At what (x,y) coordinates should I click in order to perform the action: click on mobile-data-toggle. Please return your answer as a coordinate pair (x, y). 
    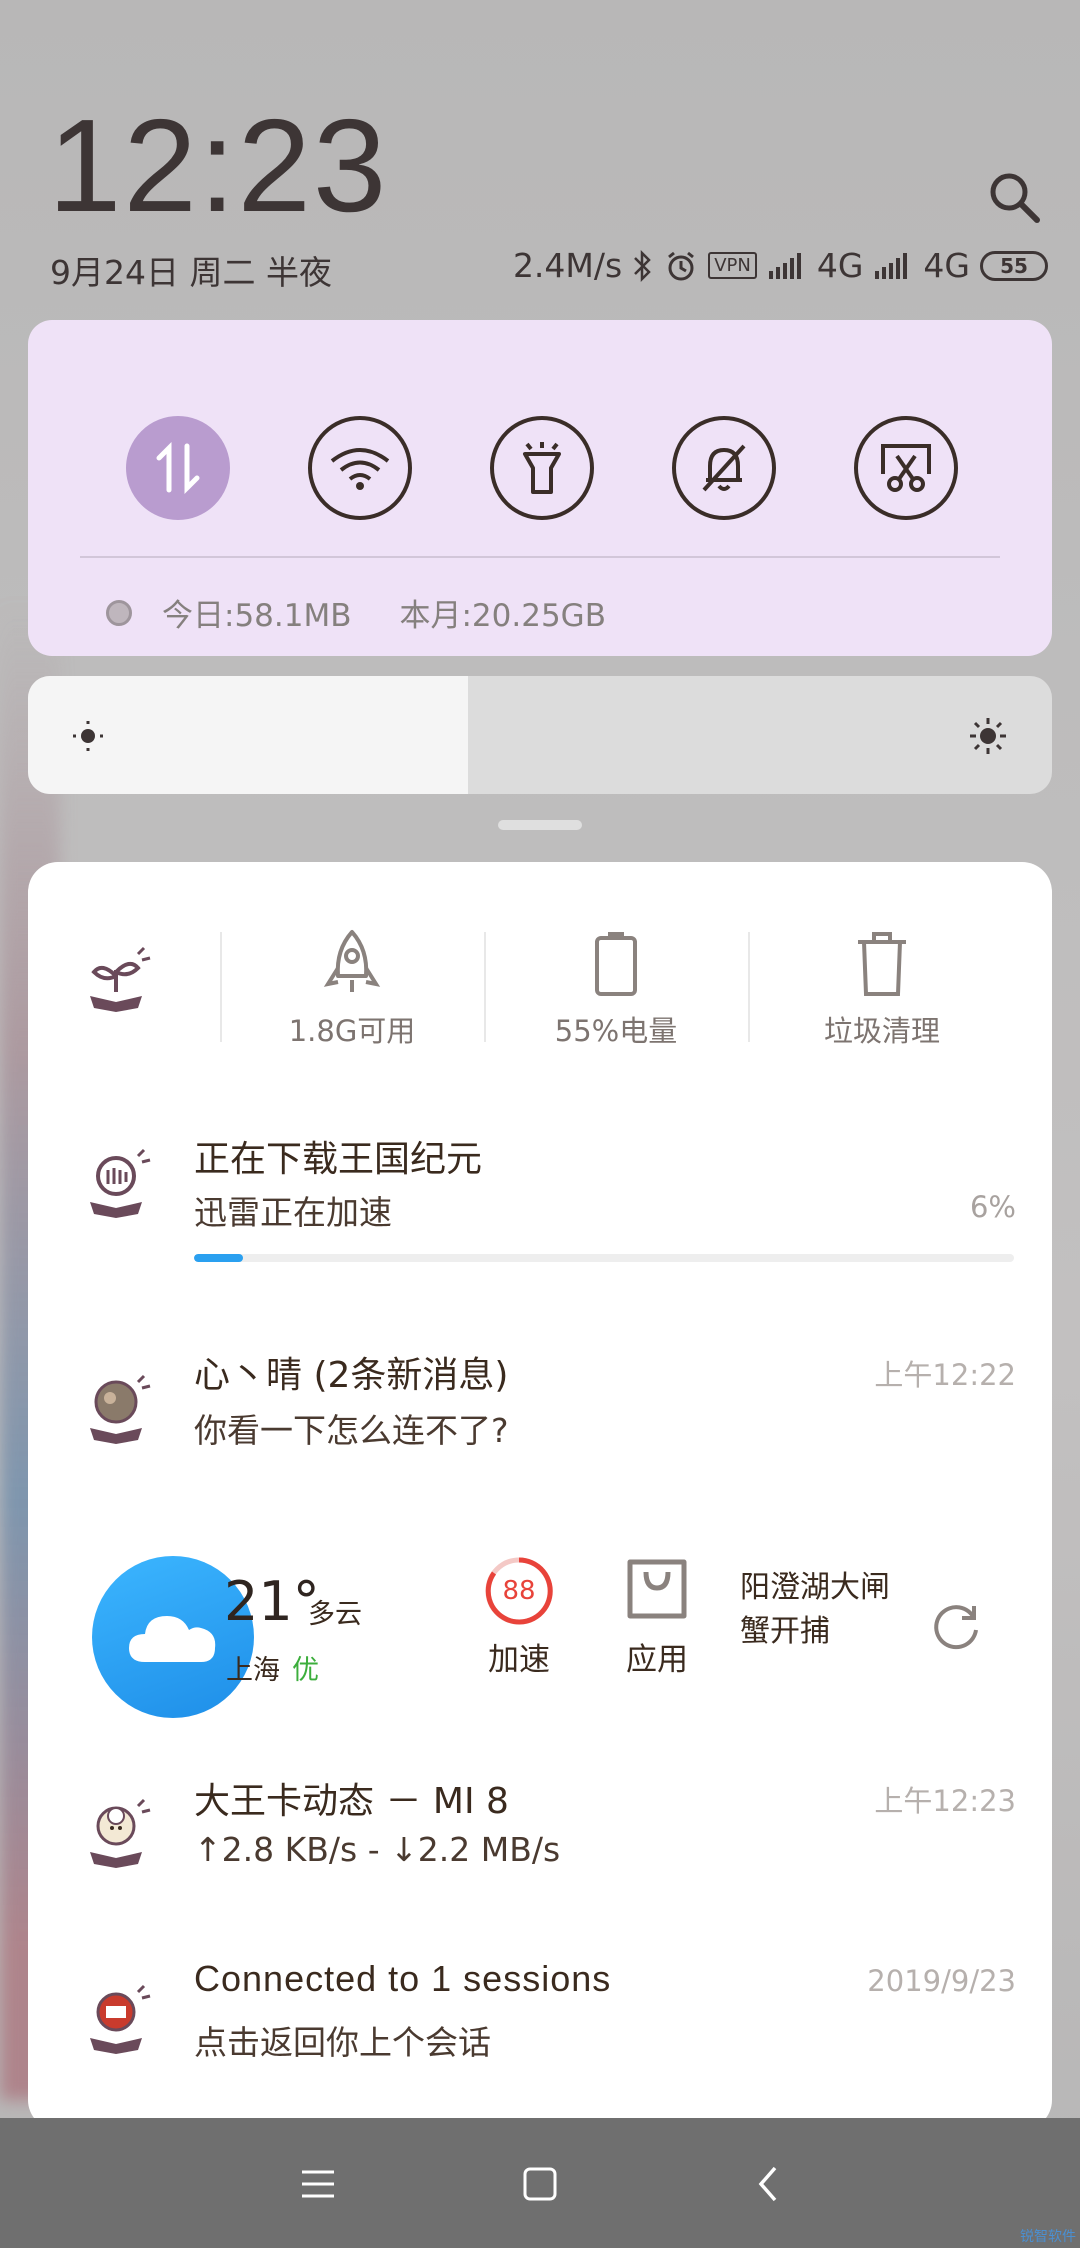
    Looking at the image, I should click on (178, 468).